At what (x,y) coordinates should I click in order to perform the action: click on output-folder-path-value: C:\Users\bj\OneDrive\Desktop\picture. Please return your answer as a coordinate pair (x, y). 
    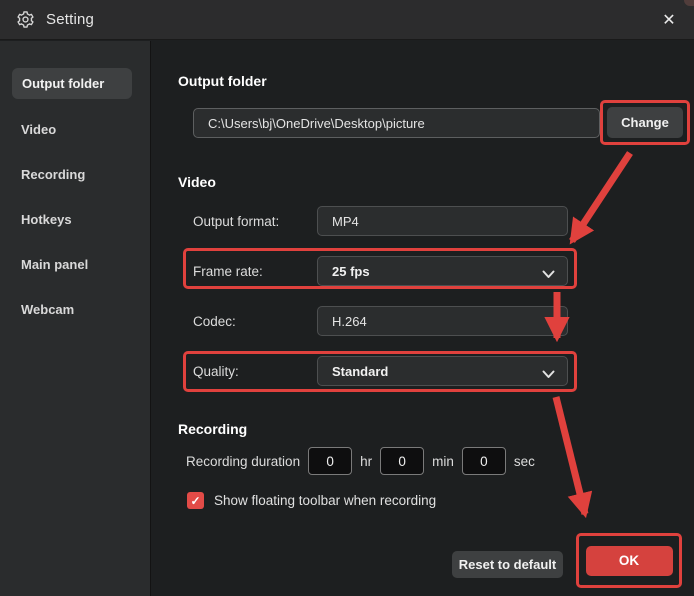
    Looking at the image, I should click on (316, 123).